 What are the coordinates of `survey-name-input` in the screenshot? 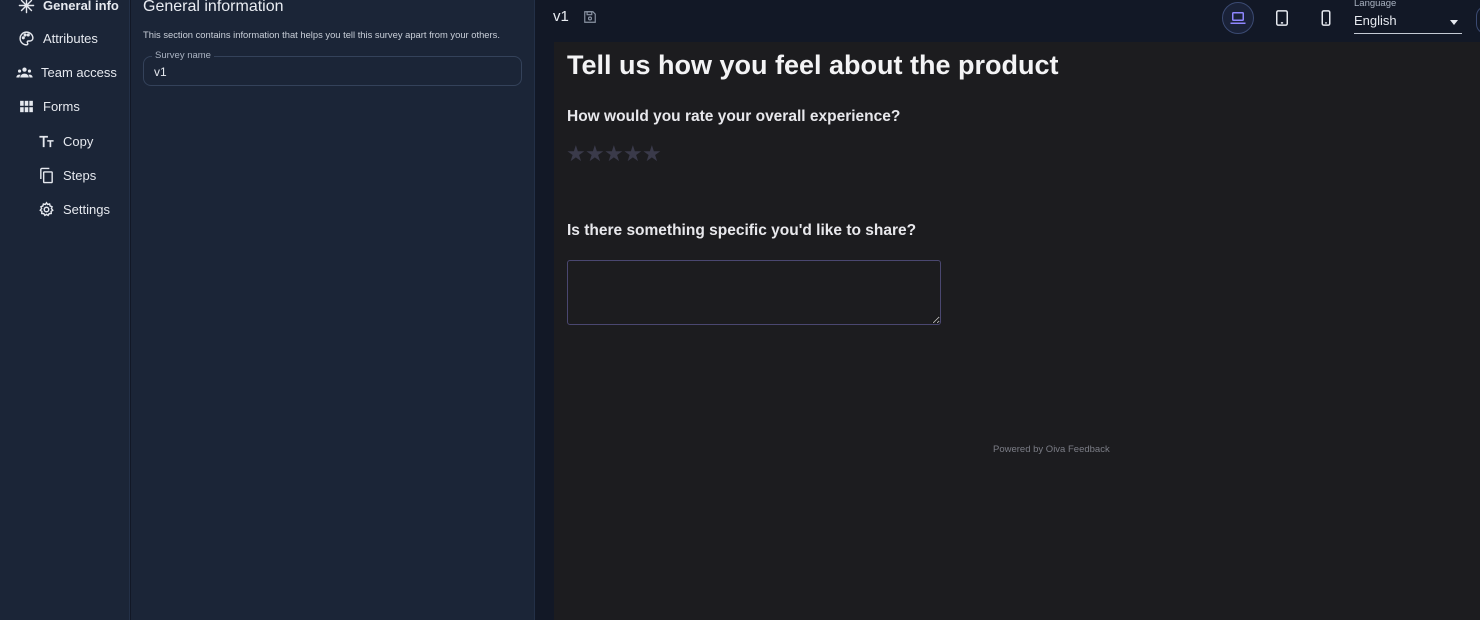 It's located at (329, 72).